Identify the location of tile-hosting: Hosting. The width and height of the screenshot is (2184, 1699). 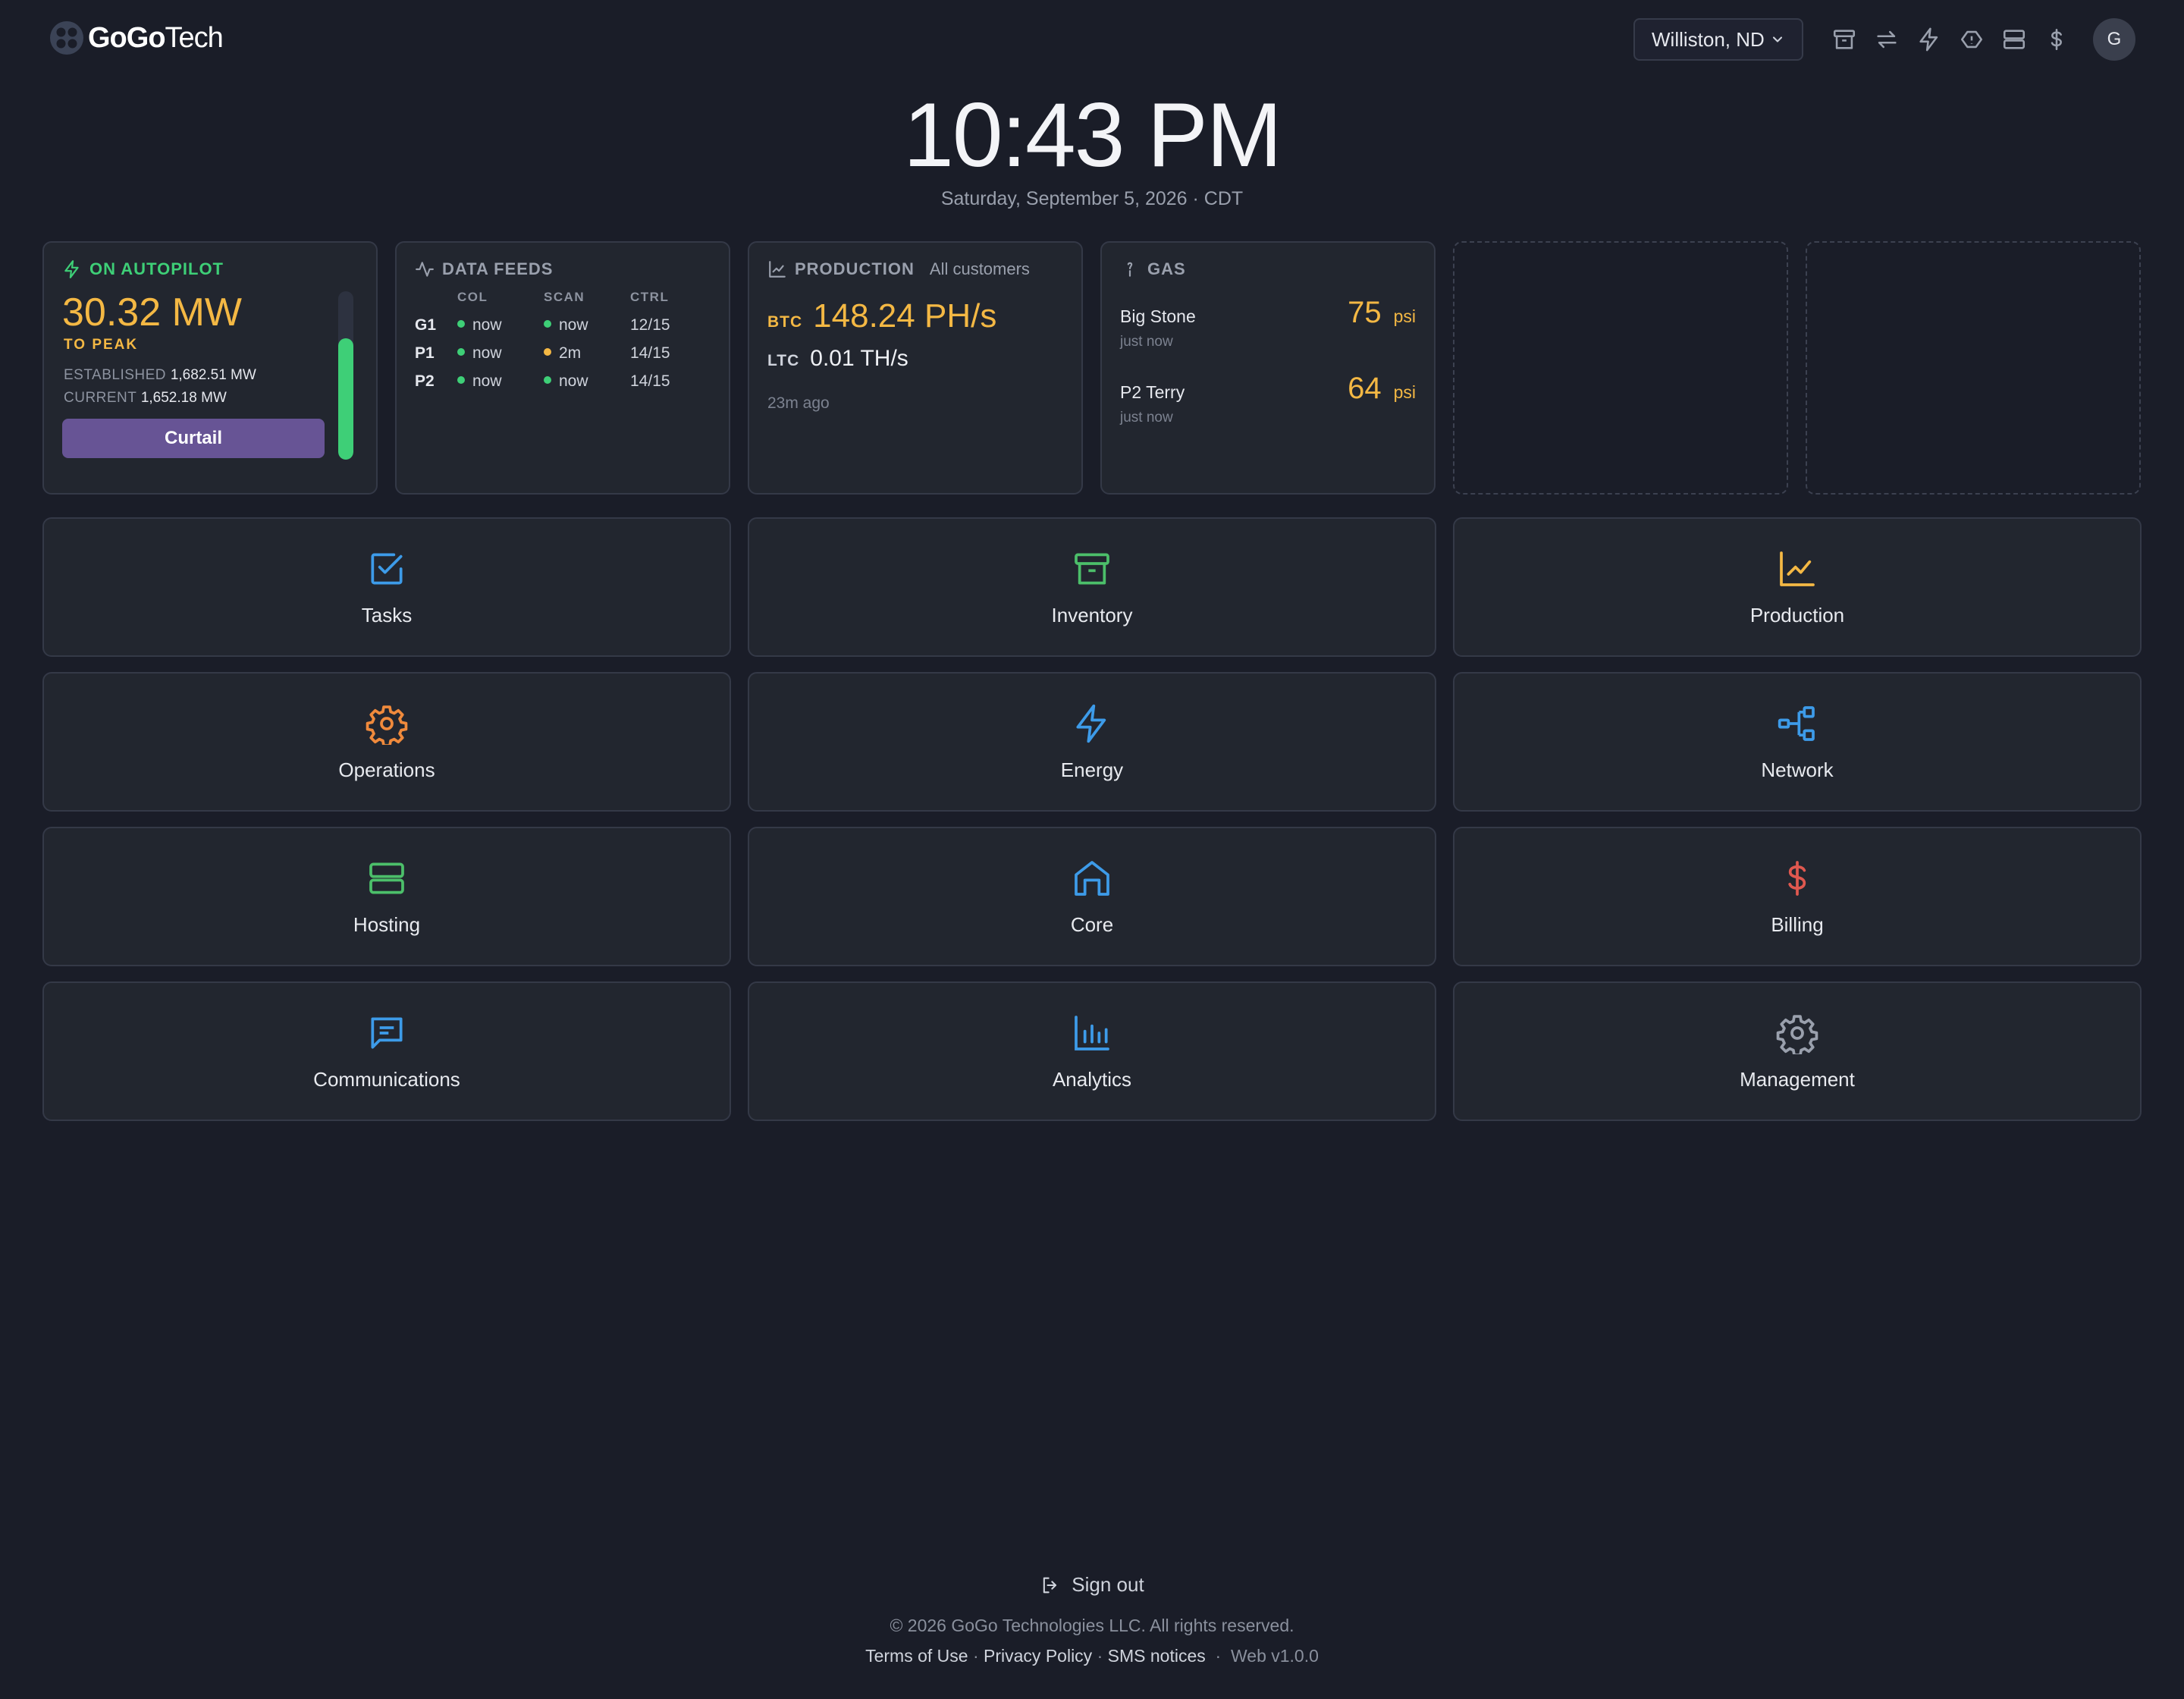
(386, 896).